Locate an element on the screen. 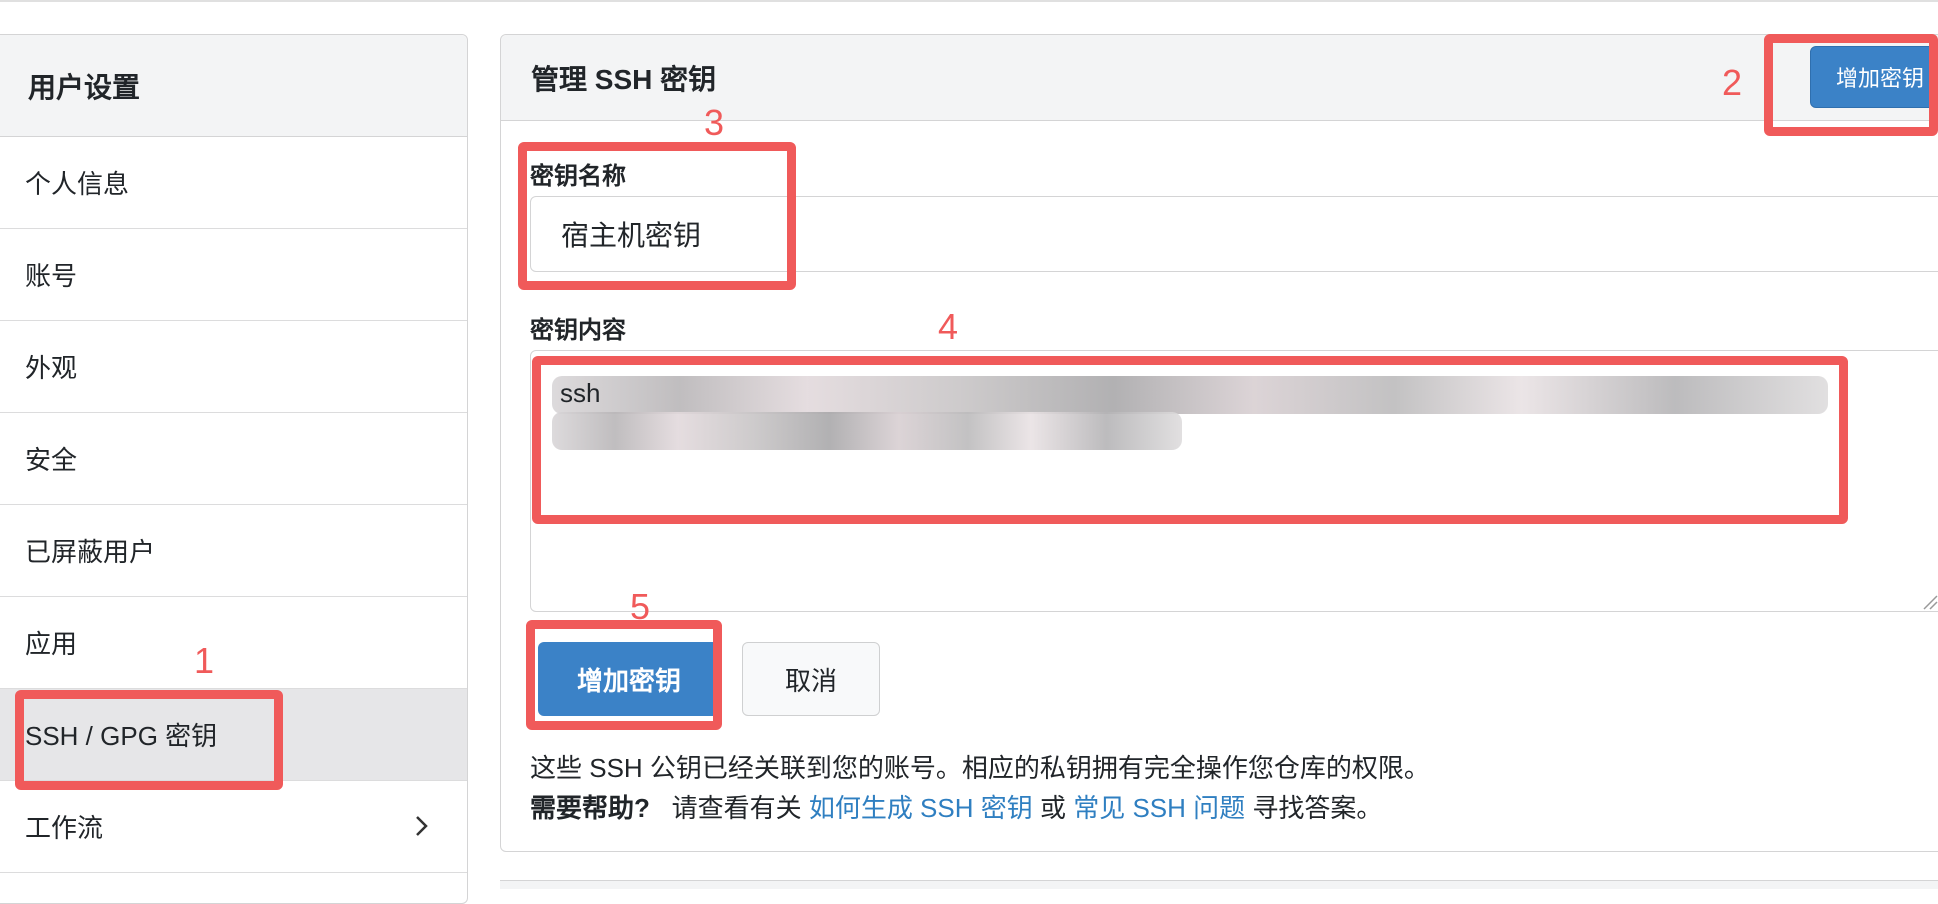 The width and height of the screenshot is (1938, 904). help-bold: 需要帮助? is located at coordinates (590, 808).